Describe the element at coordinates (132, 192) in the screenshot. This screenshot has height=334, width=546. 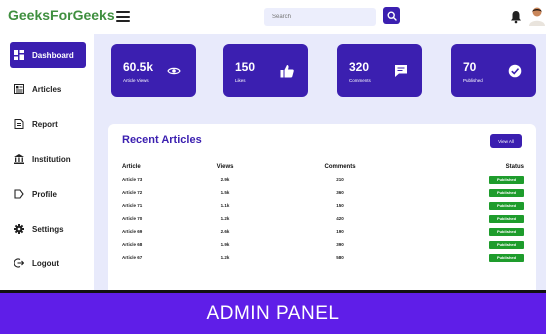
I see `article-cell: Article 72` at that location.